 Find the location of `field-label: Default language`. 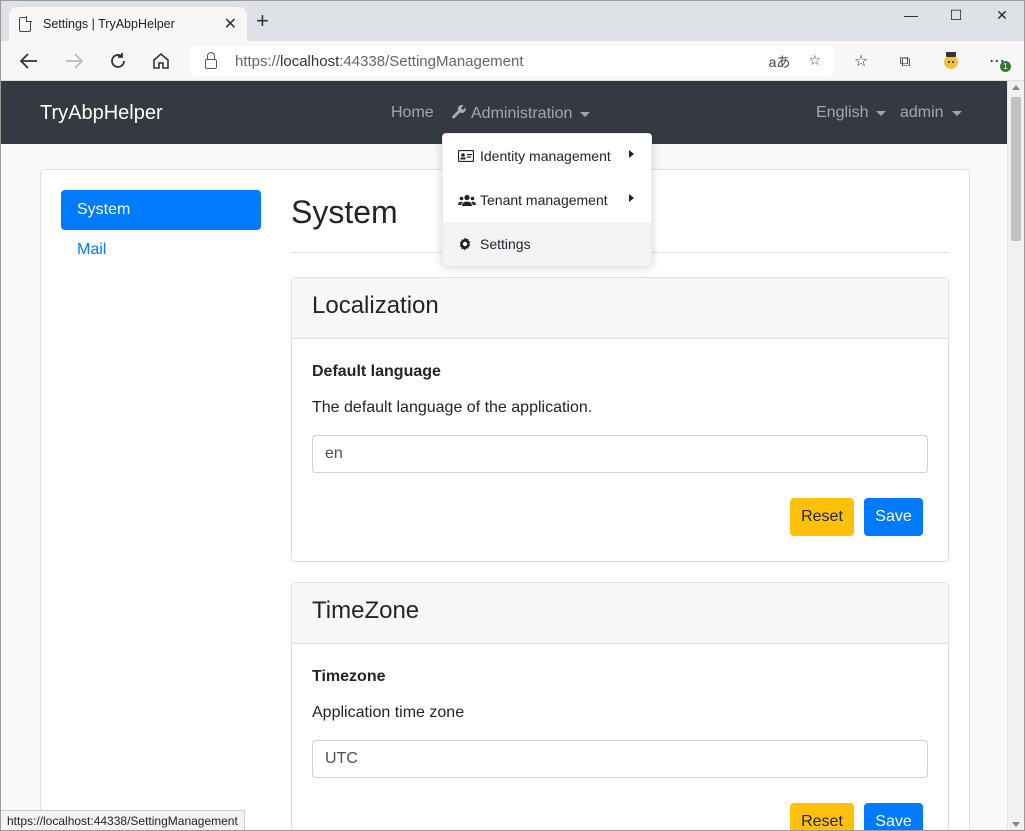

field-label: Default language is located at coordinates (376, 371).